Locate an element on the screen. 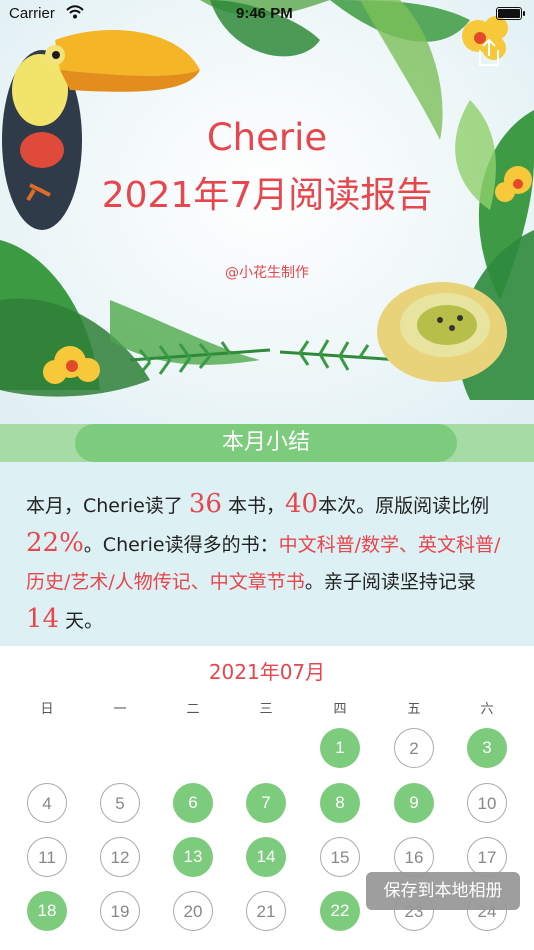 The image size is (534, 950). reads-count: 40 is located at coordinates (301, 504).